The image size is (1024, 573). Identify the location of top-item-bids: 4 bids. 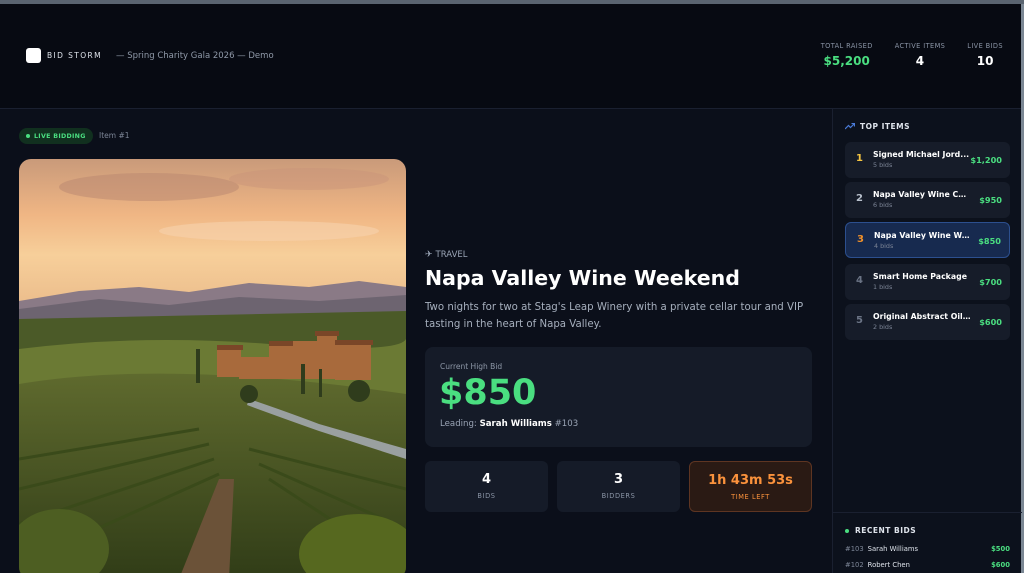
(884, 246).